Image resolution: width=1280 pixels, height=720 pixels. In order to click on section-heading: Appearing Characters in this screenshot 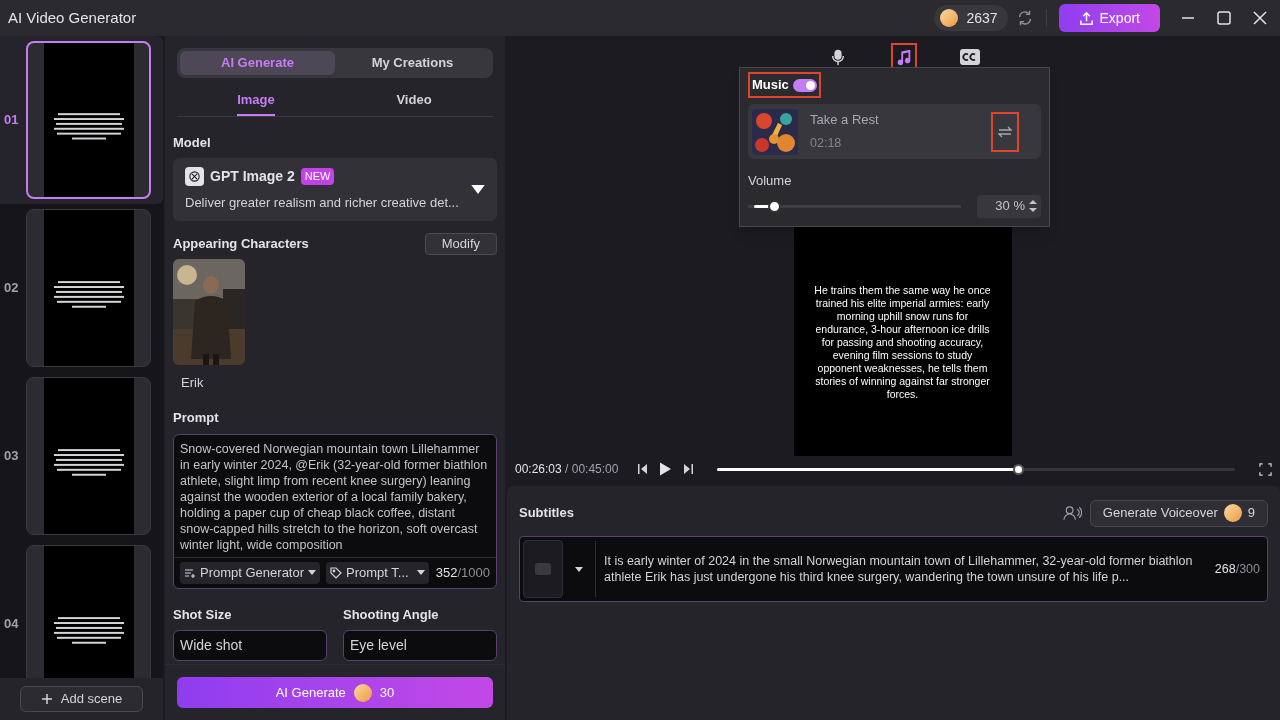, I will do `click(241, 243)`.